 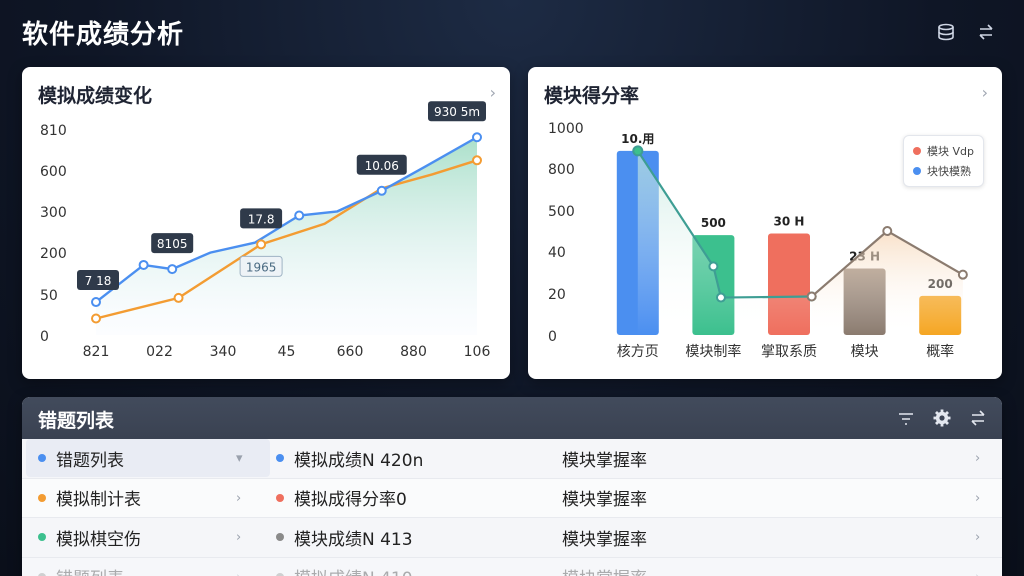 I want to click on cell-label: 模拟棋空伤, so click(x=98, y=539).